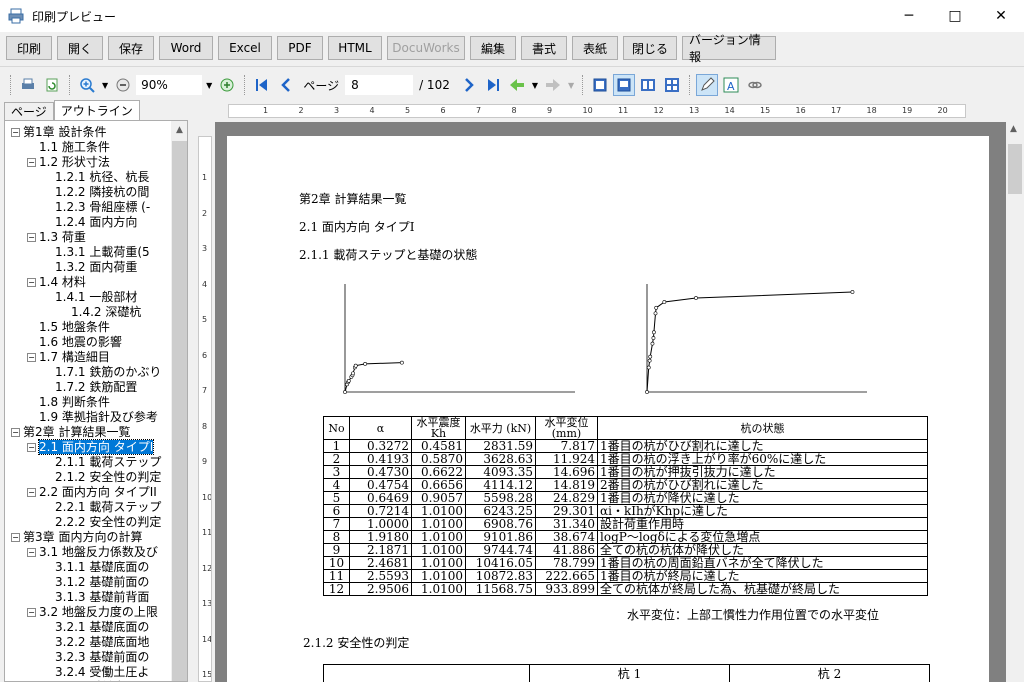  I want to click on outline-item: 1.2.3 骨組座標 (-, so click(102, 207).